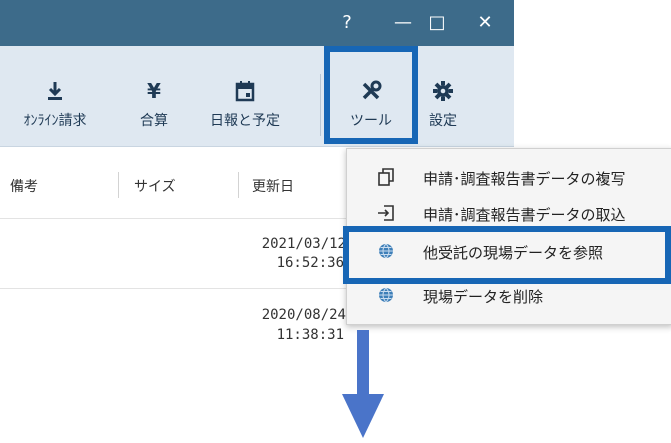 The image size is (671, 443). What do you see at coordinates (310, 263) in the screenshot?
I see `updated-time: 16:52:36` at bounding box center [310, 263].